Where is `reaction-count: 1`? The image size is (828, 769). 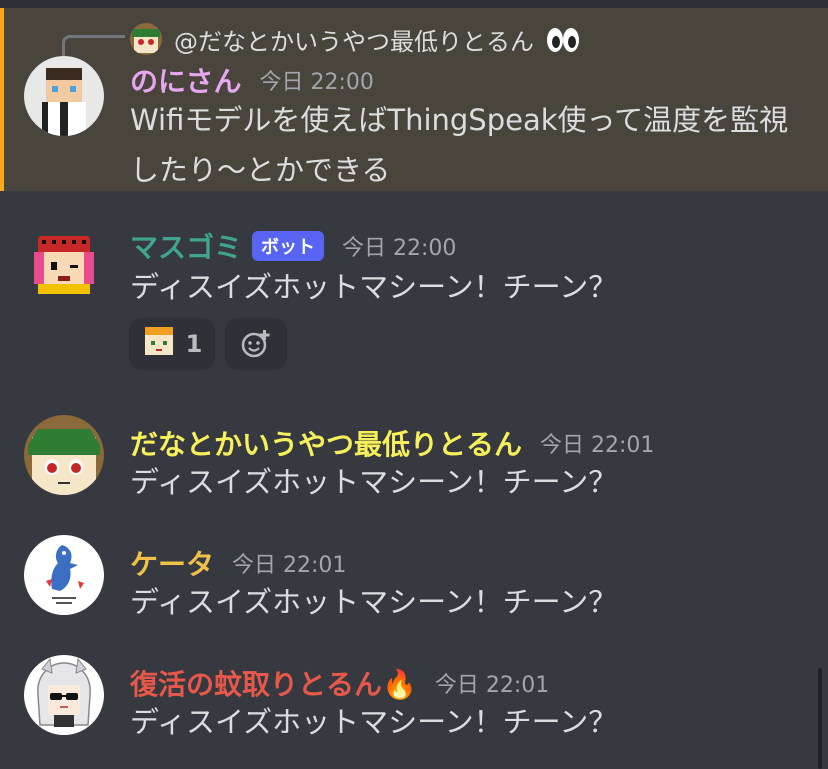 reaction-count: 1 is located at coordinates (194, 344).